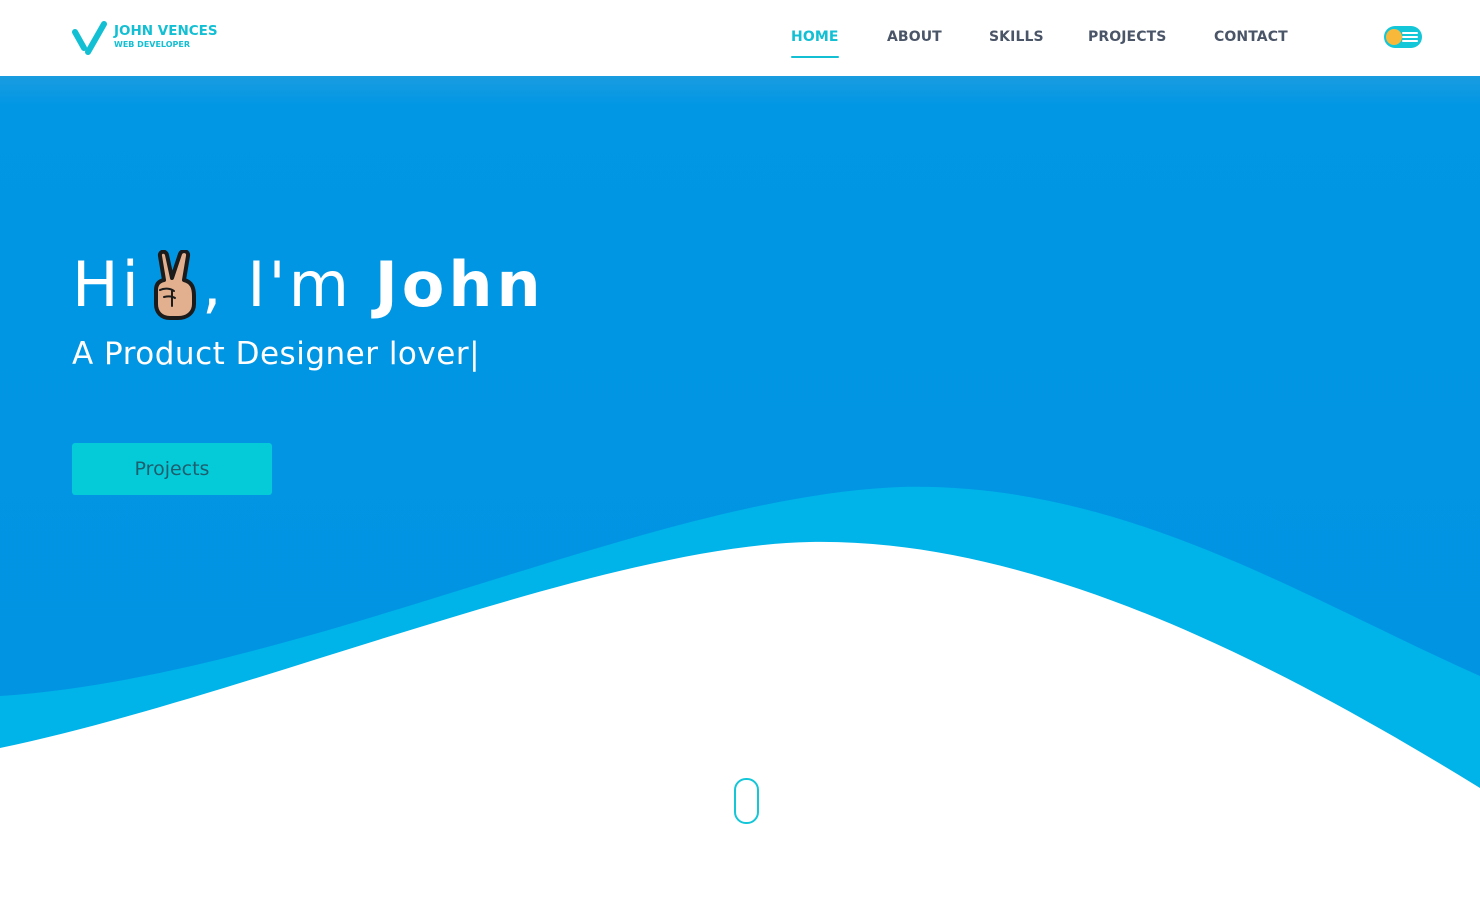  I want to click on hero-subtitle: A Product Designer lover|, so click(276, 354).